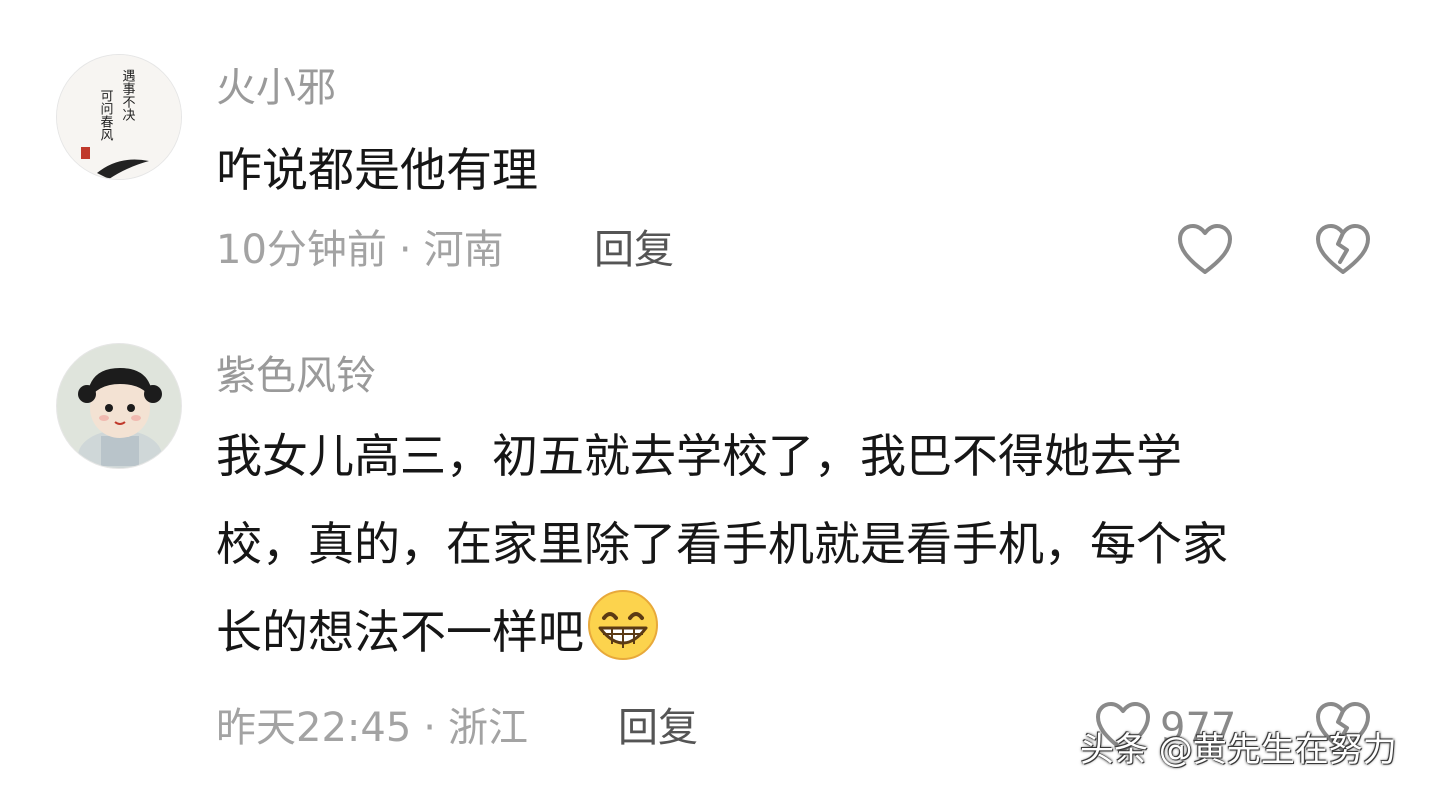 The height and width of the screenshot is (793, 1440). What do you see at coordinates (296, 376) in the screenshot?
I see `username: 紫色风铃` at bounding box center [296, 376].